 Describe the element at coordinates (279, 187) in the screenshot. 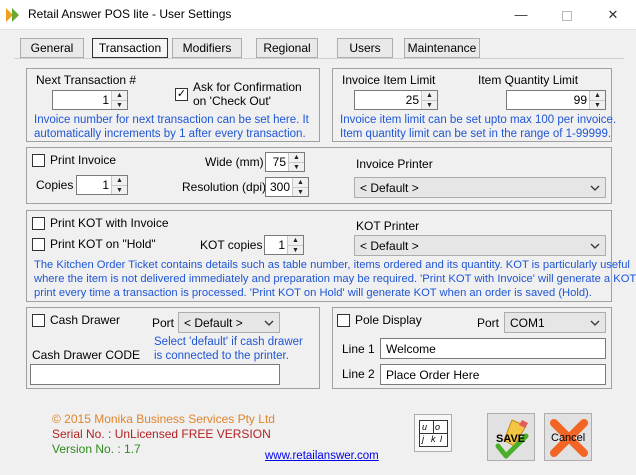

I see `resolution-dpi-value: 300` at that location.